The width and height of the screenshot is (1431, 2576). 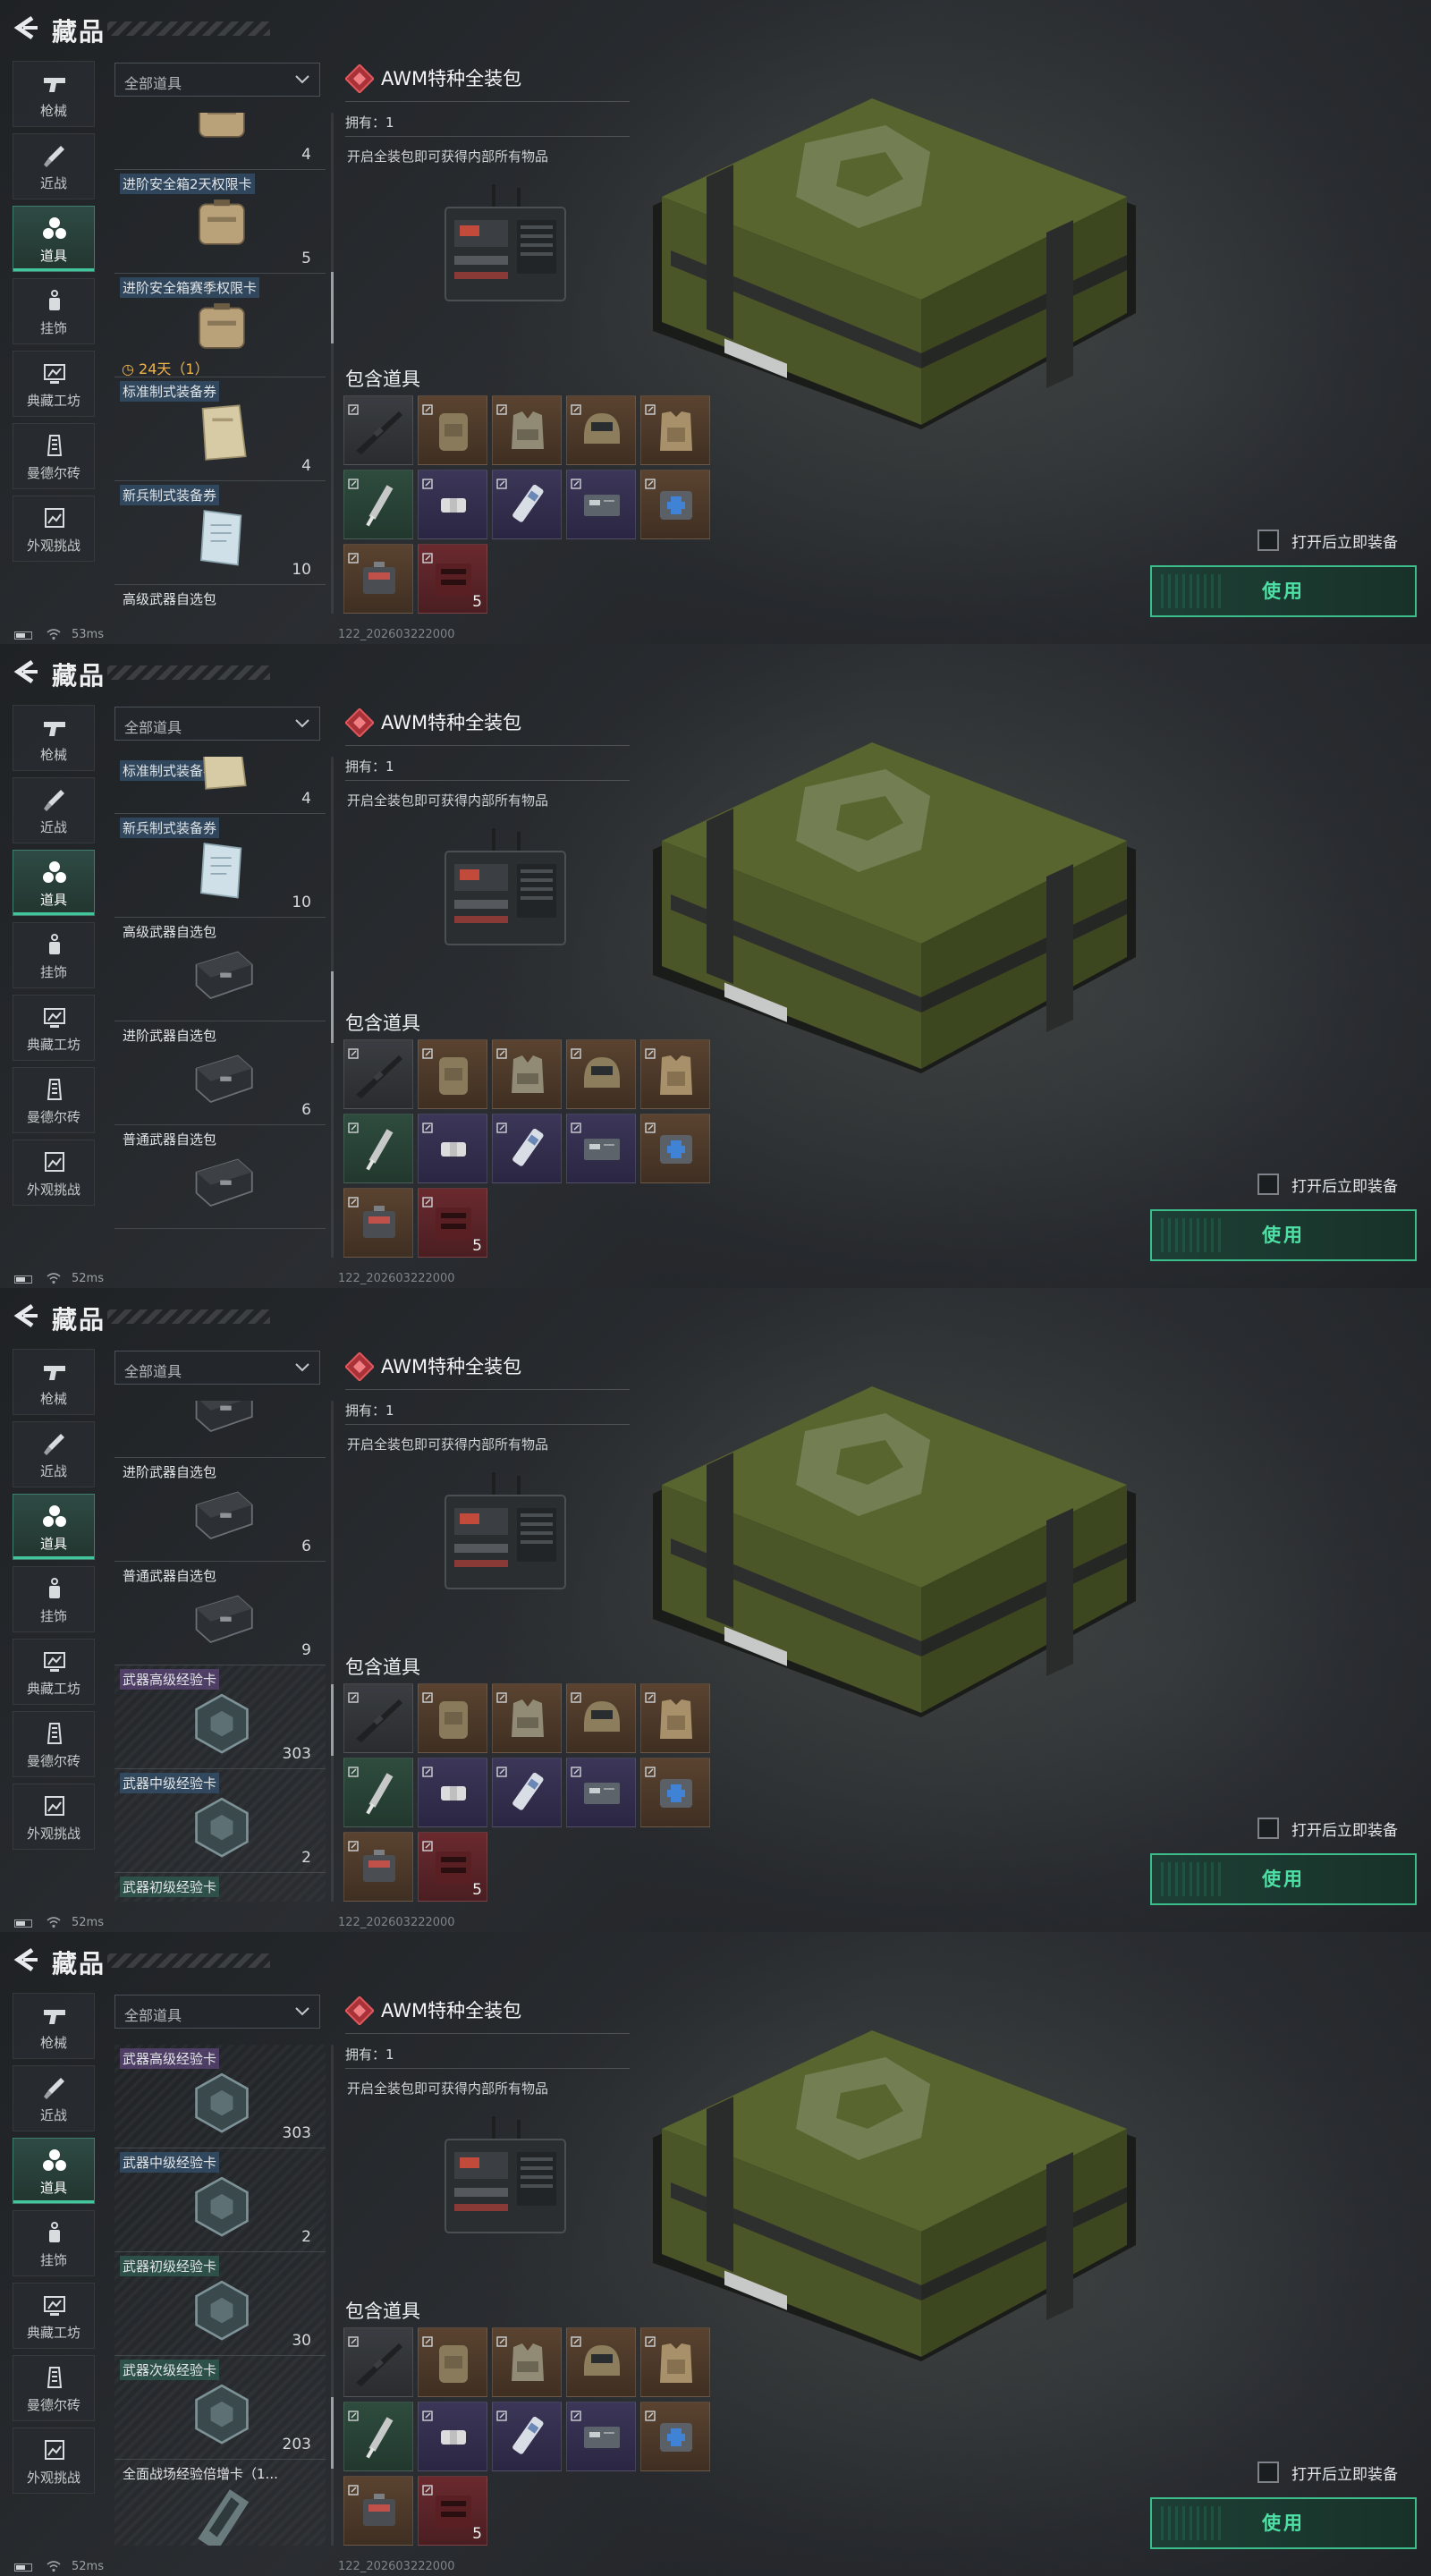 What do you see at coordinates (220, 1429) in the screenshot?
I see `list-item` at bounding box center [220, 1429].